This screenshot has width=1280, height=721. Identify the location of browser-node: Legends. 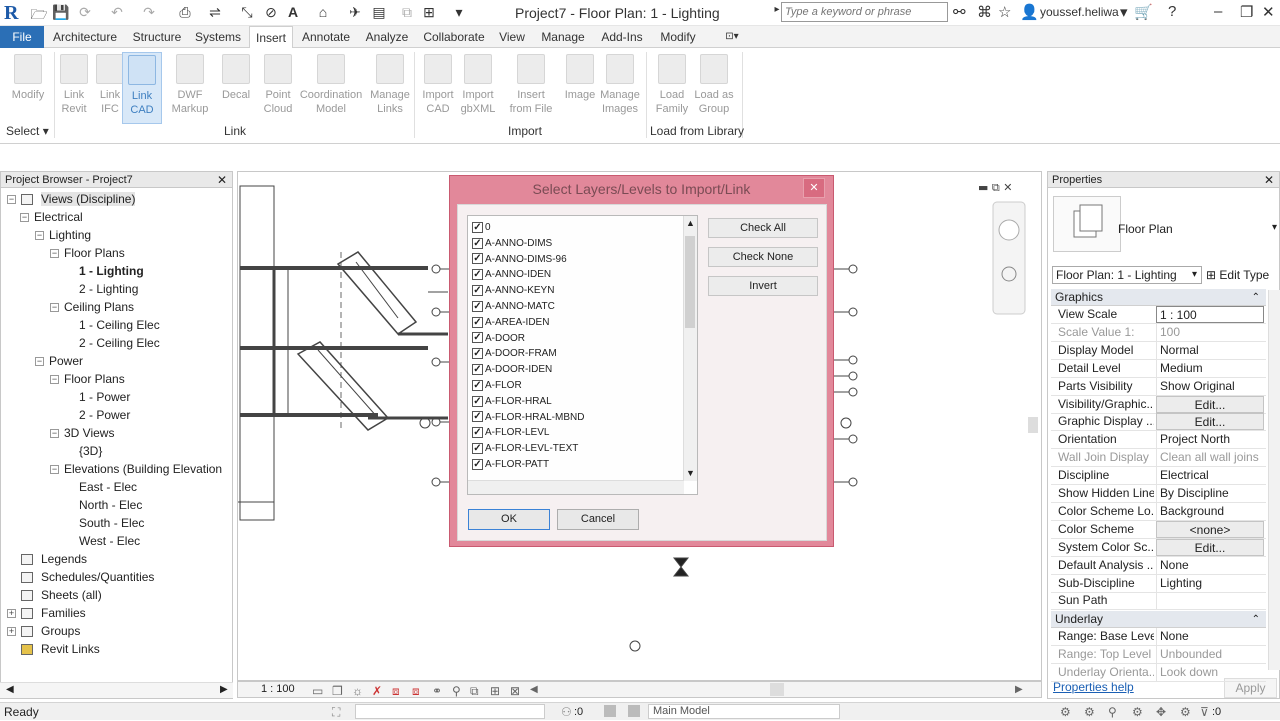
(64, 559).